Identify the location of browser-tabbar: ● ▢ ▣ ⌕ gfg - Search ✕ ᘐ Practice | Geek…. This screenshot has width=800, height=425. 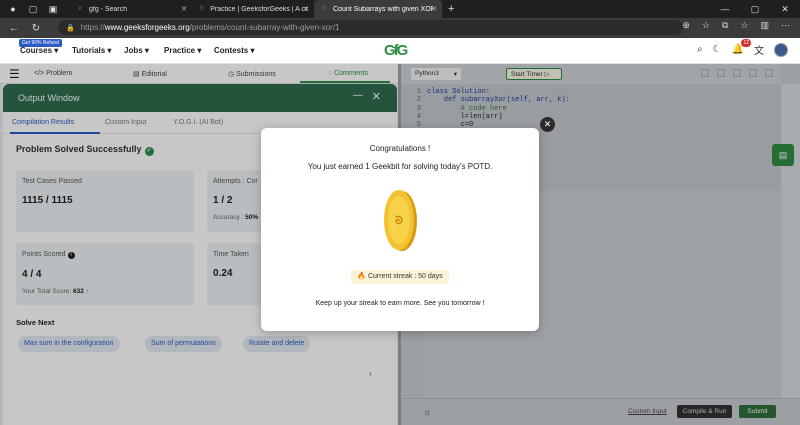
(400, 9).